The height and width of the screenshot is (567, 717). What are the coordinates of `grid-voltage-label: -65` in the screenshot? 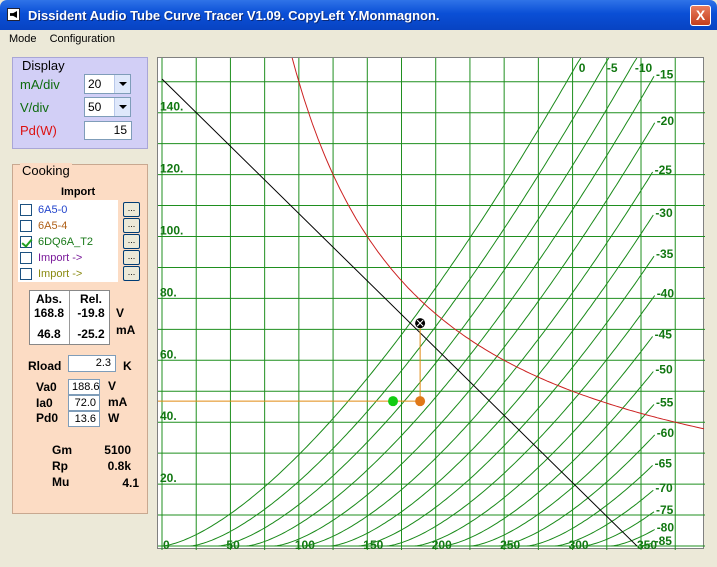 It's located at (664, 463).